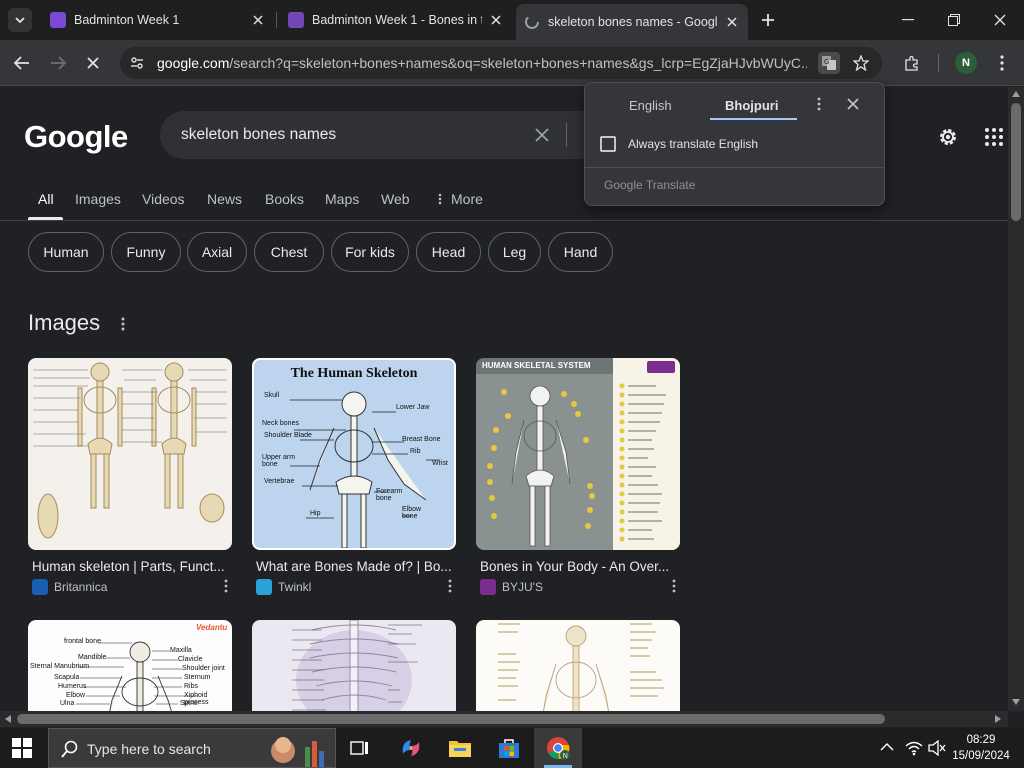 The height and width of the screenshot is (768, 1024). What do you see at coordinates (20, 20) in the screenshot?
I see `tab-search-button` at bounding box center [20, 20].